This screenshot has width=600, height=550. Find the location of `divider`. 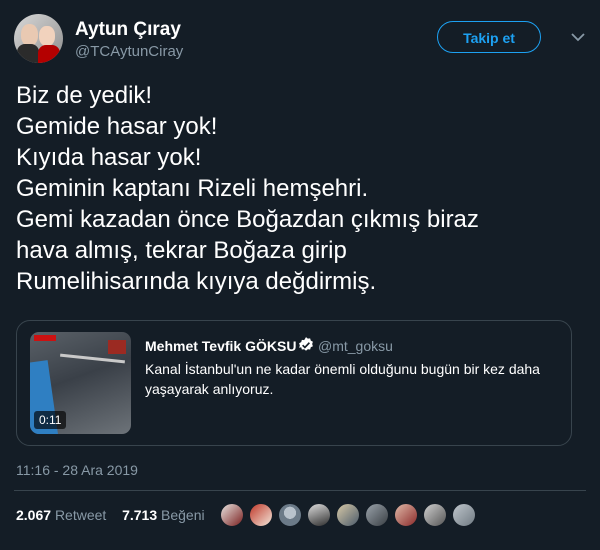

divider is located at coordinates (300, 490).